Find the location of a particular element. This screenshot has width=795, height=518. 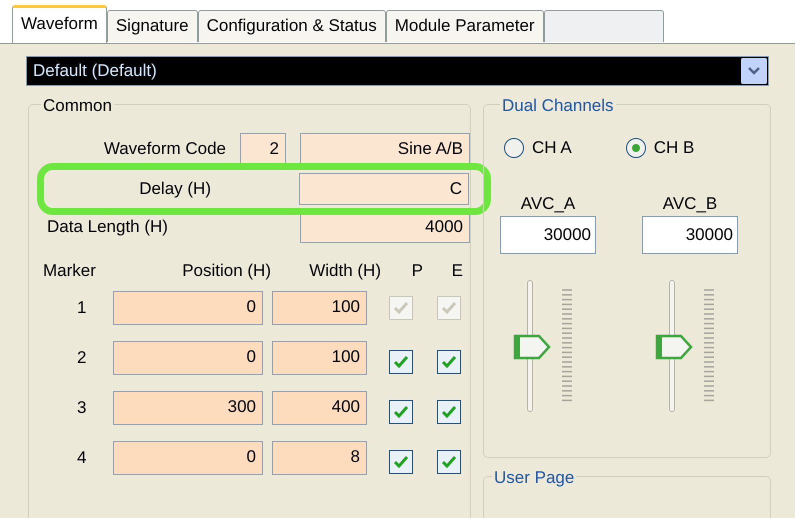

tab: Configuration & Status is located at coordinates (292, 26).